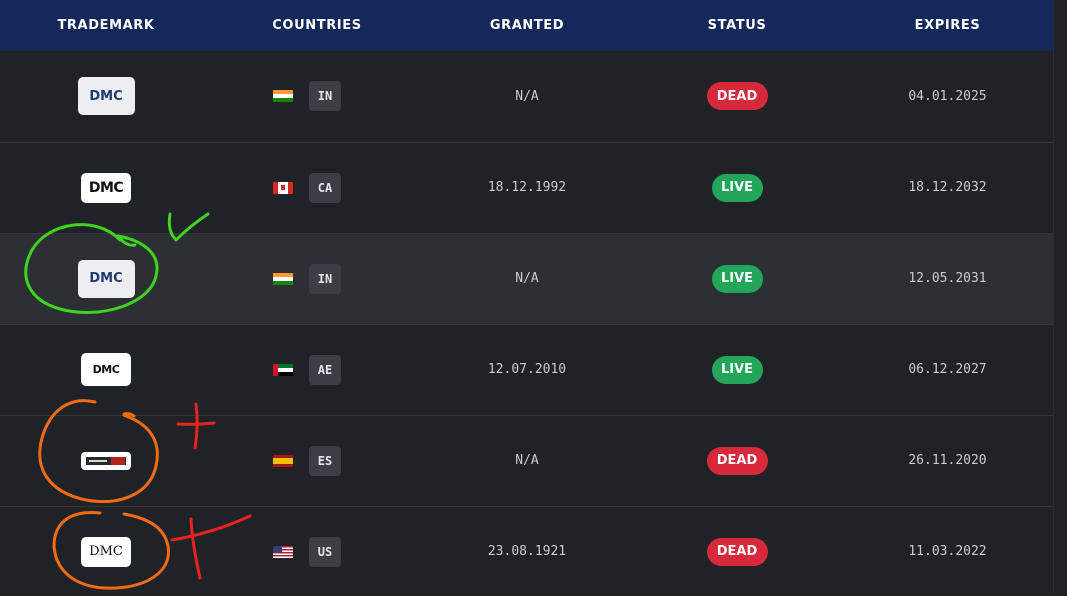 This screenshot has width=1067, height=596. Describe the element at coordinates (1060, 298) in the screenshot. I see `scrollbar-track` at that location.